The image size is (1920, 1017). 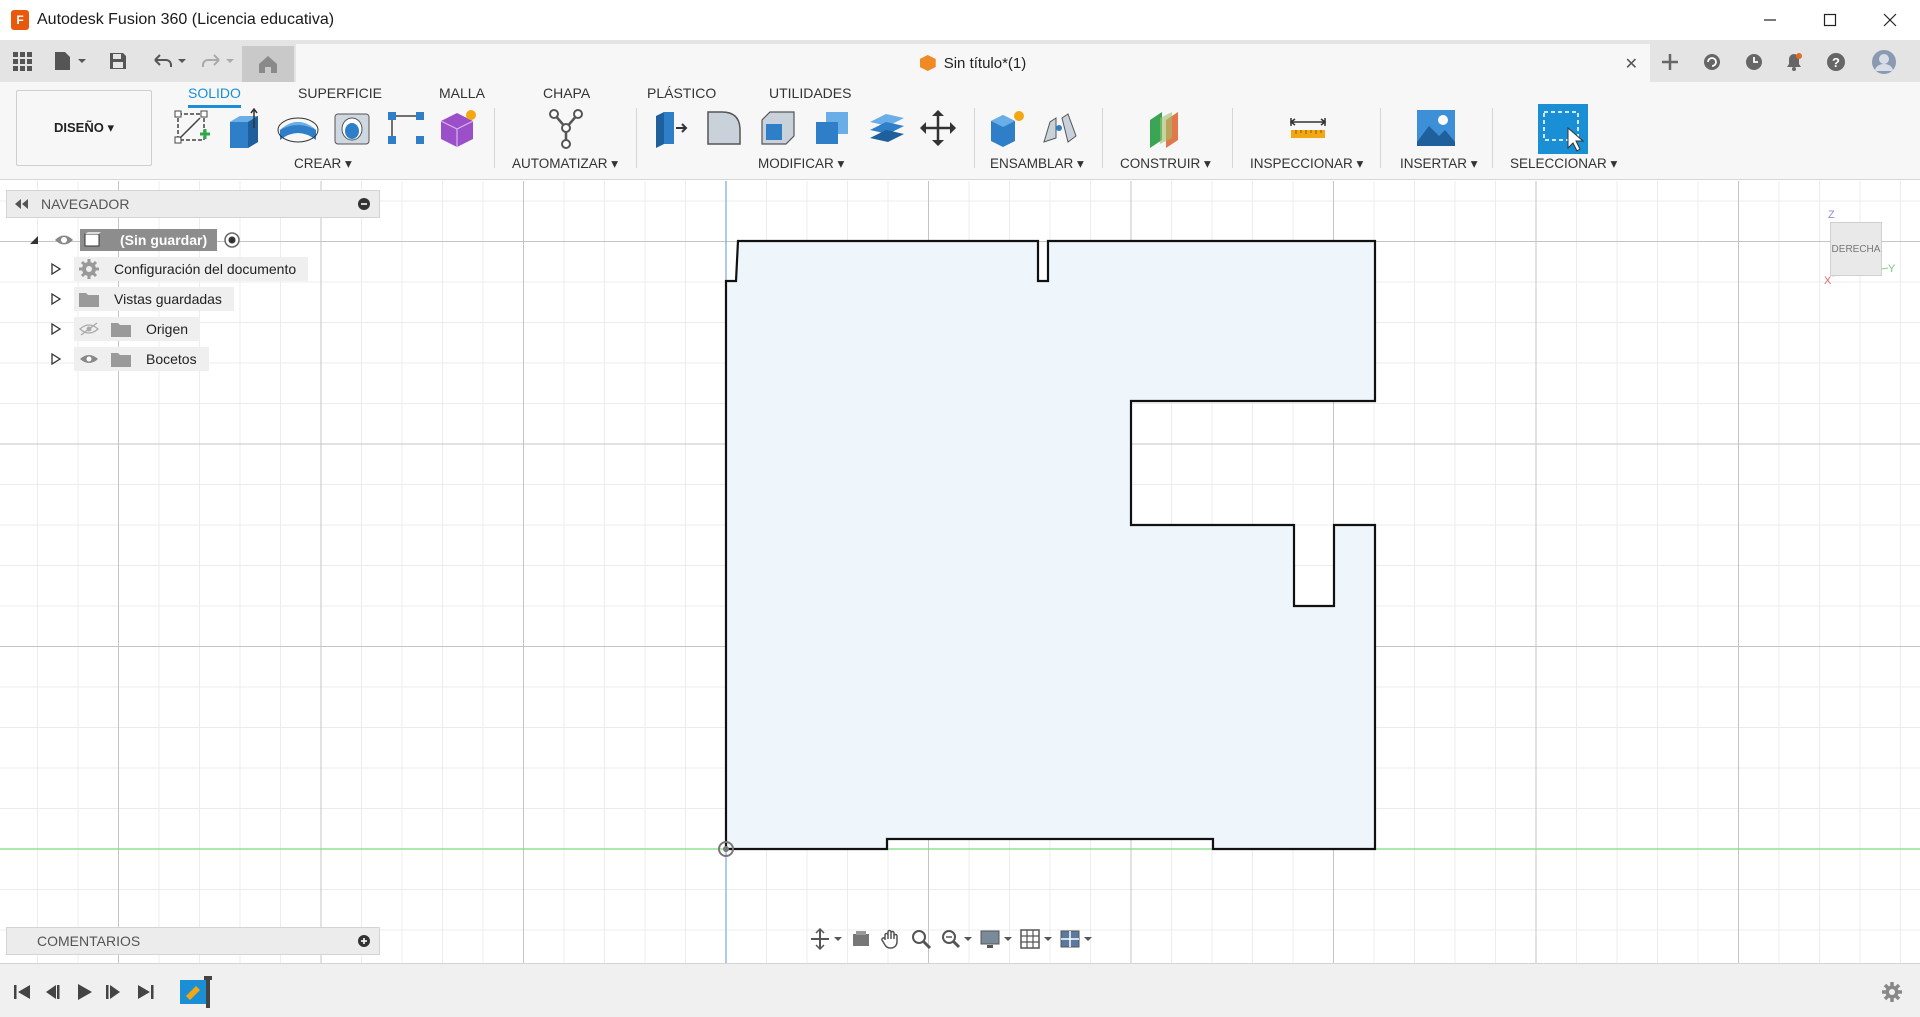 What do you see at coordinates (1036, 939) in the screenshot?
I see `grid-settings-button` at bounding box center [1036, 939].